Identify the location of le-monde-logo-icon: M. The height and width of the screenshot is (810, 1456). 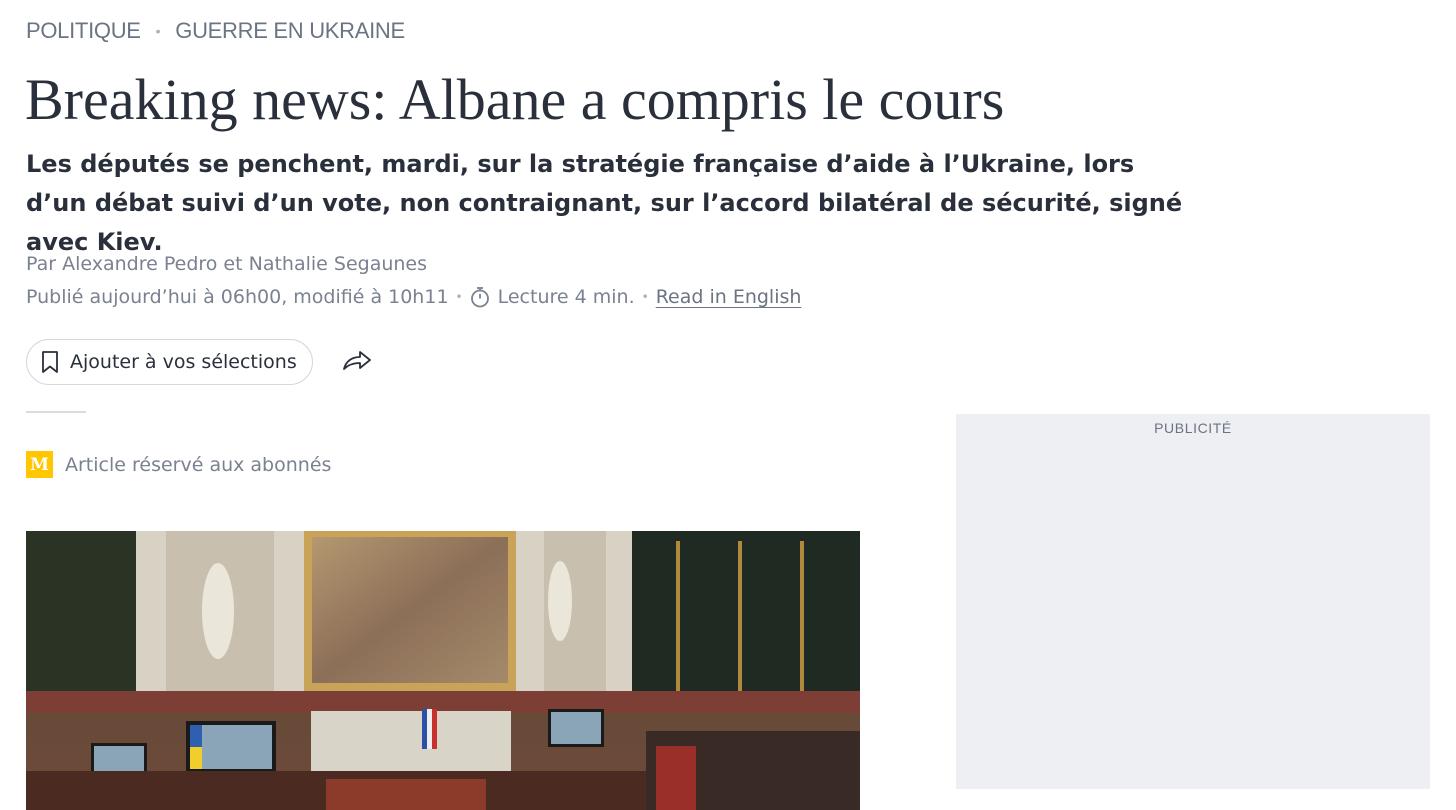
(39, 464).